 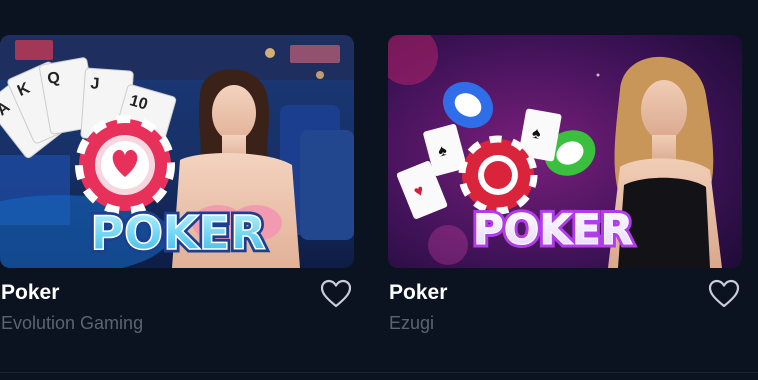 I want to click on game-provider: Evolution Gaming, so click(x=72, y=323).